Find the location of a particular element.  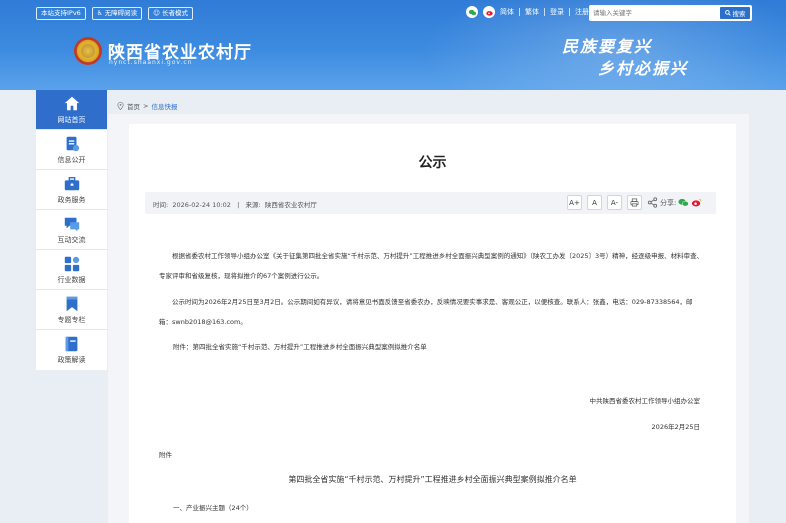

nav-item-policy-interpretation: 政策解读 is located at coordinates (71, 350).